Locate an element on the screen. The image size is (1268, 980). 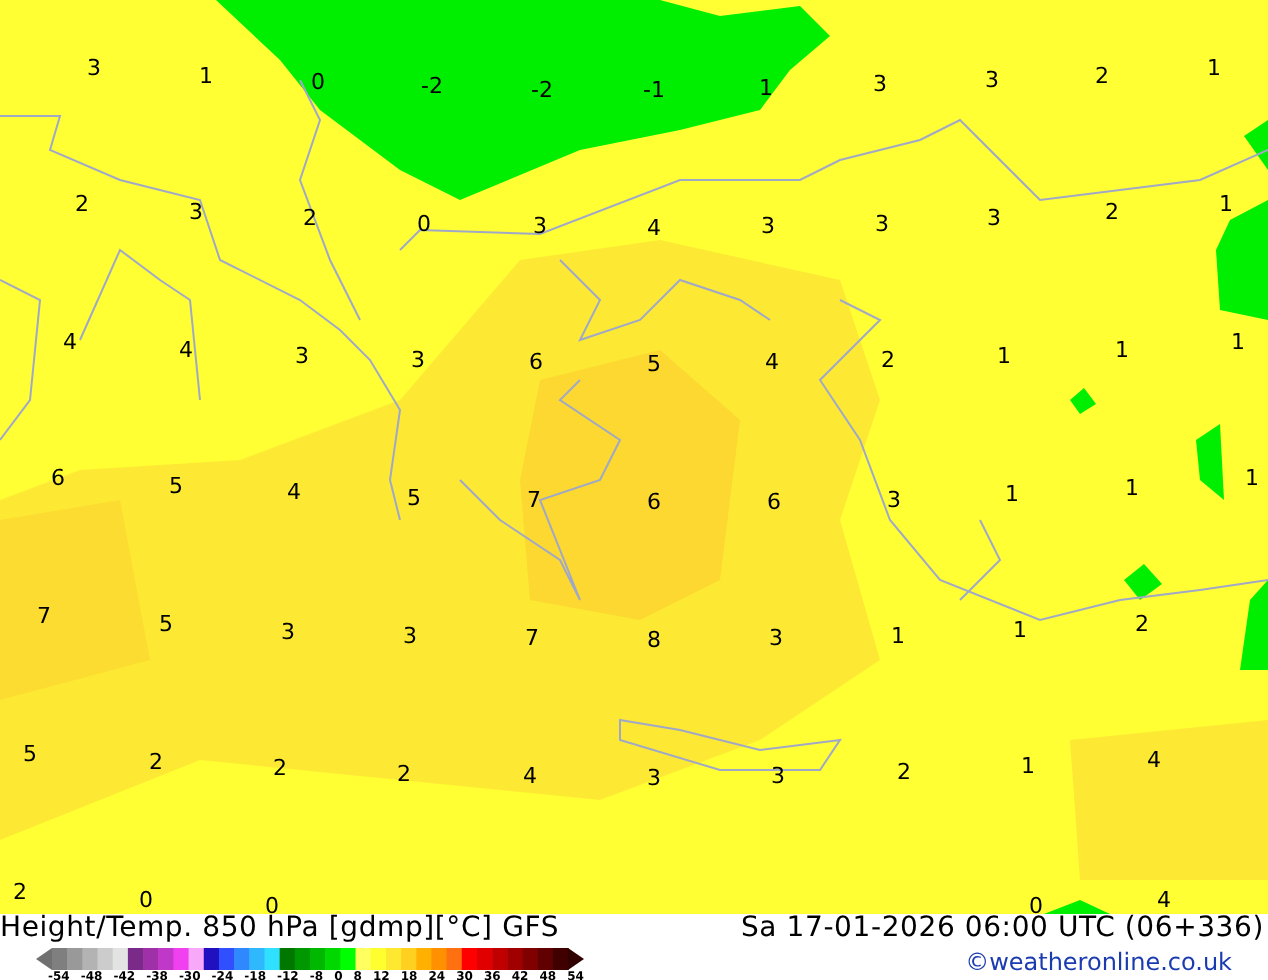
forecast-timestamp: Sa 17-01-2026 06:00 UTC (06+336) is located at coordinates (1002, 929).